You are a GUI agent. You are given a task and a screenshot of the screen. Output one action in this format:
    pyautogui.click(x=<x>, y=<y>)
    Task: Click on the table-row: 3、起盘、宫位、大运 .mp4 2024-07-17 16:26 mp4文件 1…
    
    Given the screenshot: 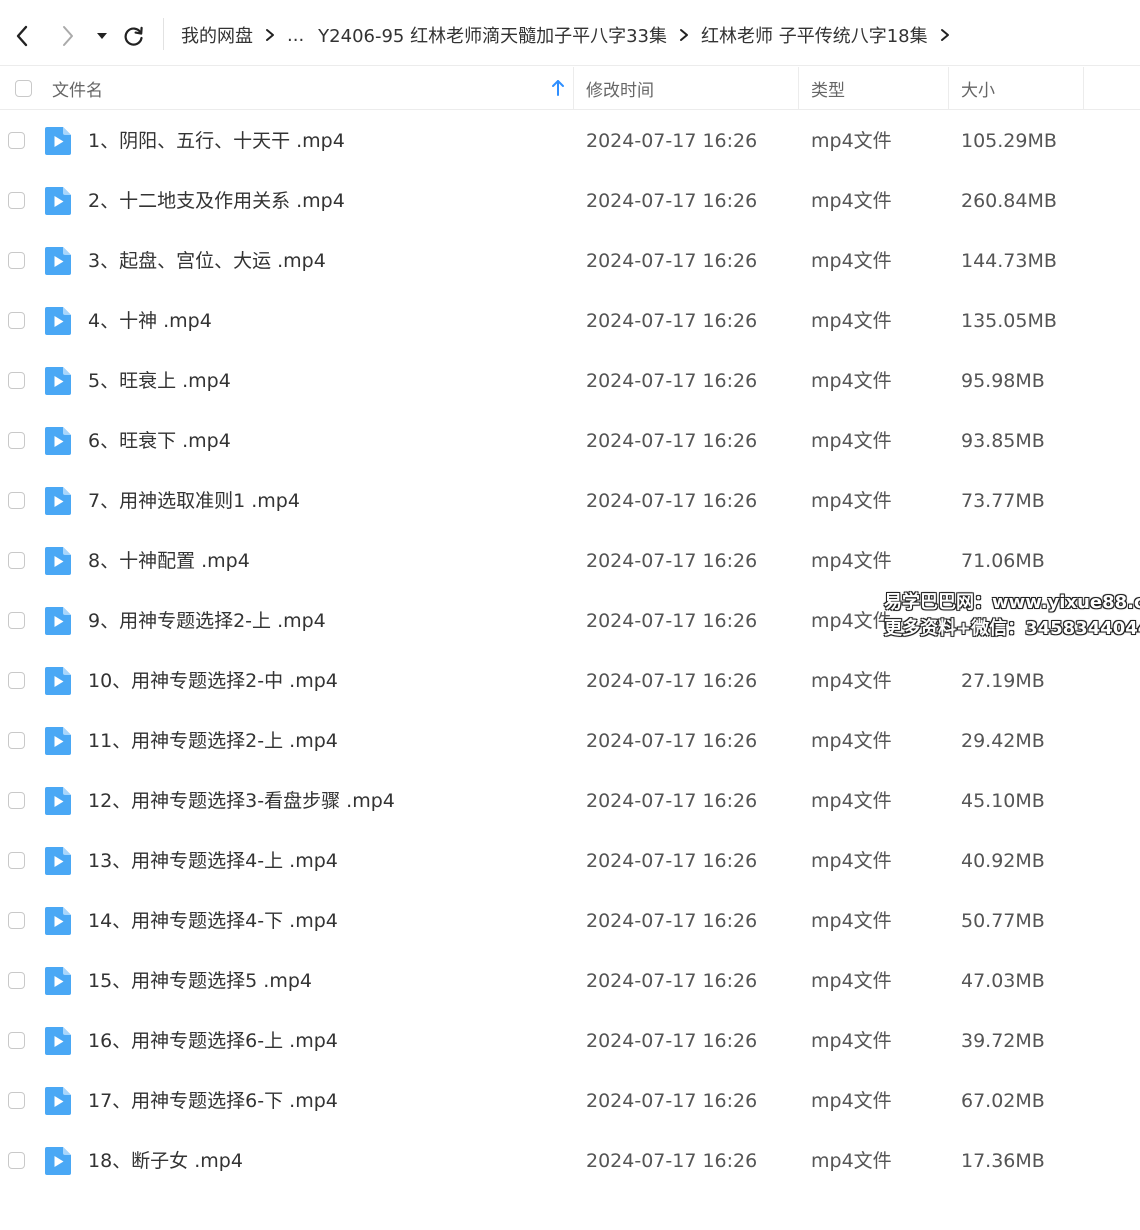 What is the action you would take?
    pyautogui.click(x=570, y=261)
    